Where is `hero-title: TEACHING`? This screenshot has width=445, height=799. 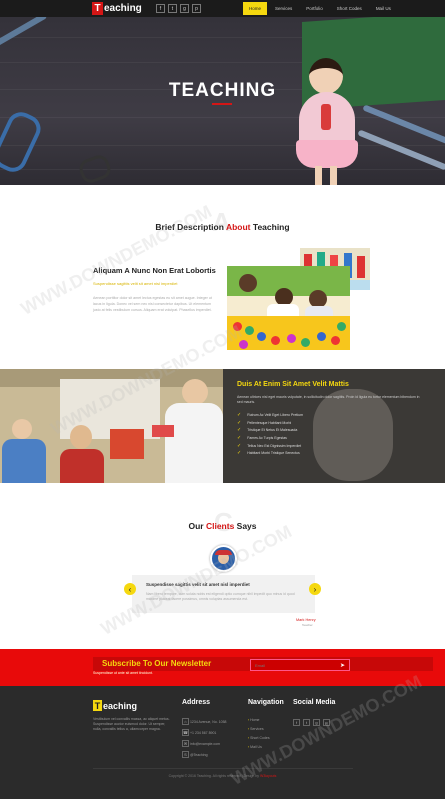 hero-title: TEACHING is located at coordinates (222, 90).